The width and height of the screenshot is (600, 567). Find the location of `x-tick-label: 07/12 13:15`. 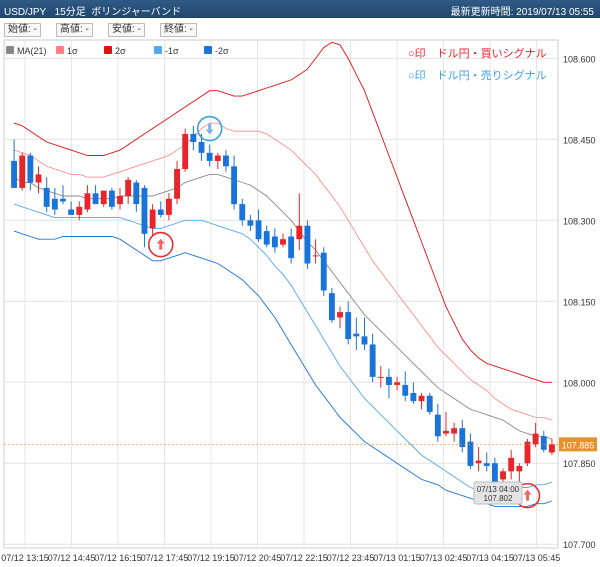

x-tick-label: 07/12 13:15 is located at coordinates (25, 558).